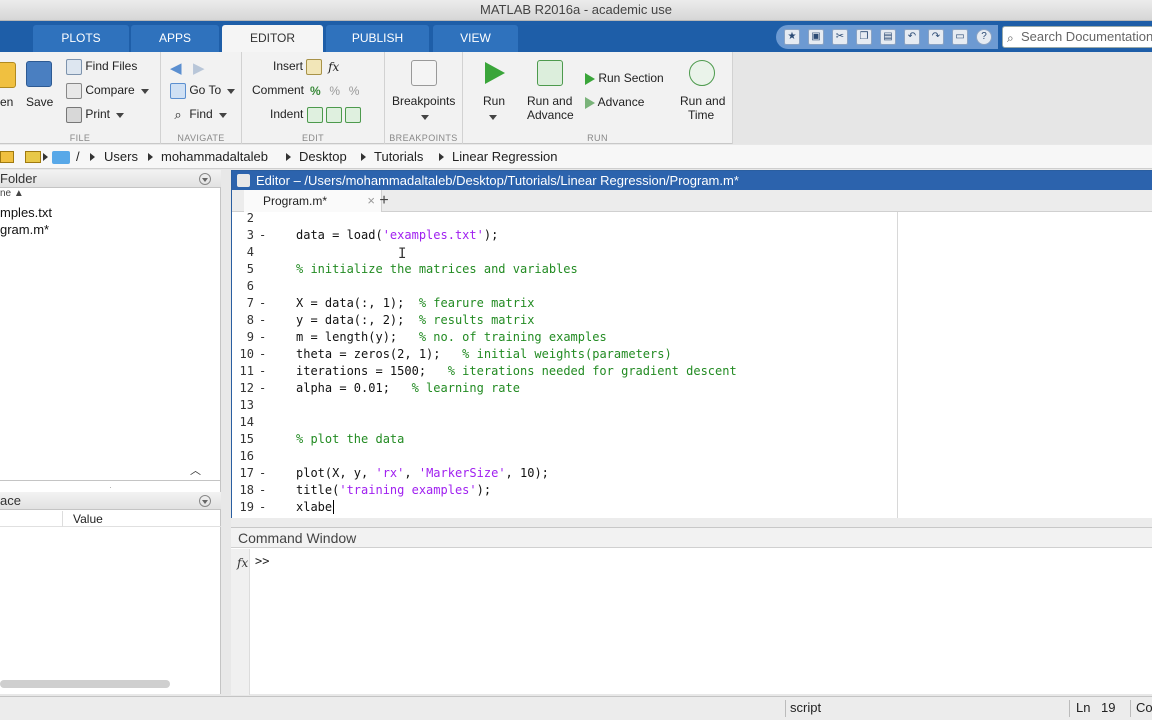 Image resolution: width=1152 pixels, height=720 pixels. Describe the element at coordinates (424, 73) in the screenshot. I see `breakpoints-icon` at that location.